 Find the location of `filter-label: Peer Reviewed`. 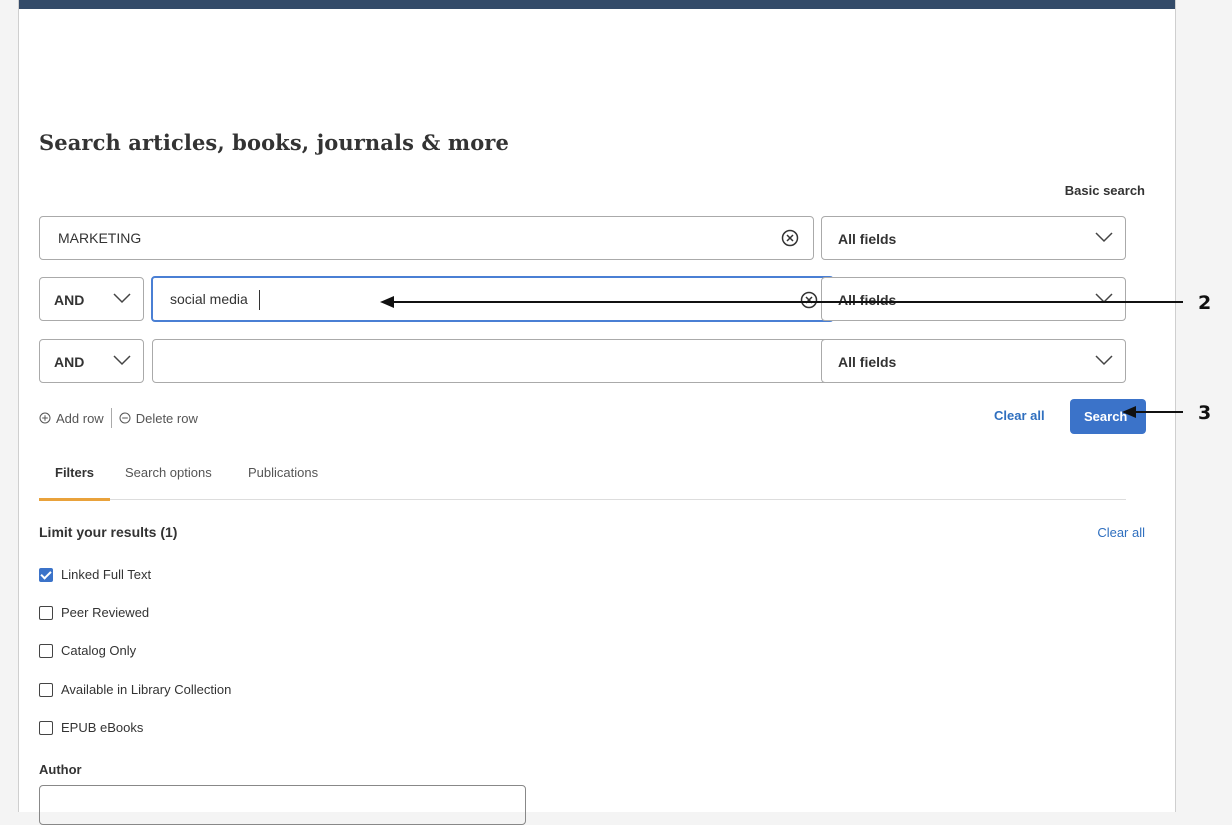

filter-label: Peer Reviewed is located at coordinates (105, 612).